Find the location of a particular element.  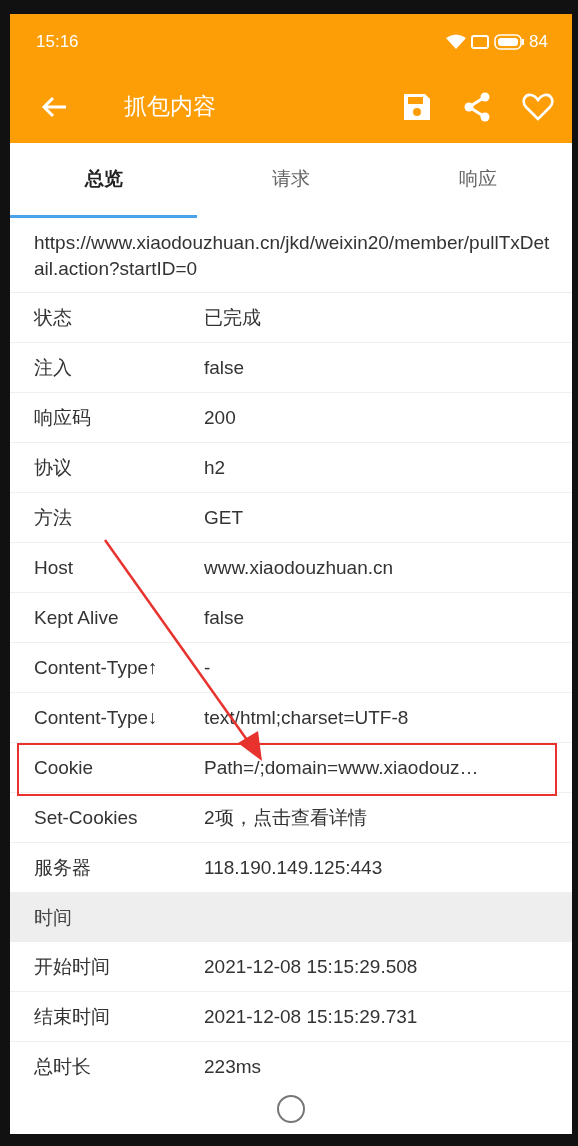

field-label: 响应码 is located at coordinates (62, 417).